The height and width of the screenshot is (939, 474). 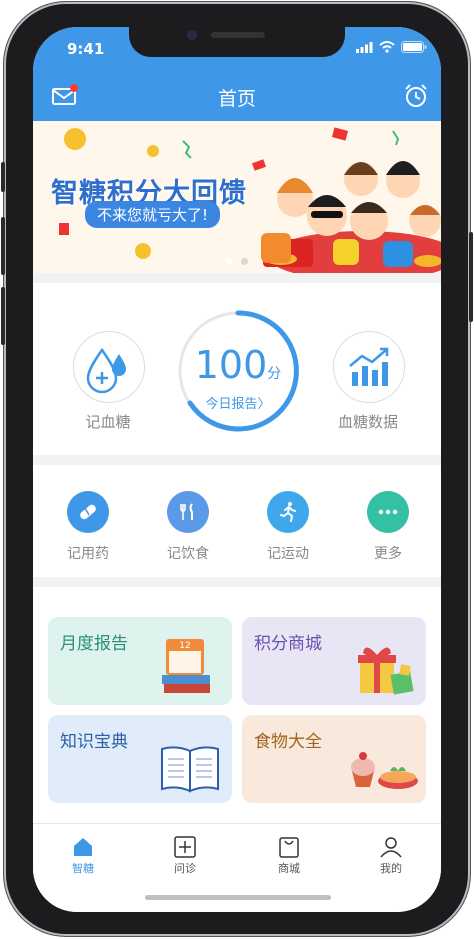 I want to click on open-book-icon, so click(x=190, y=769).